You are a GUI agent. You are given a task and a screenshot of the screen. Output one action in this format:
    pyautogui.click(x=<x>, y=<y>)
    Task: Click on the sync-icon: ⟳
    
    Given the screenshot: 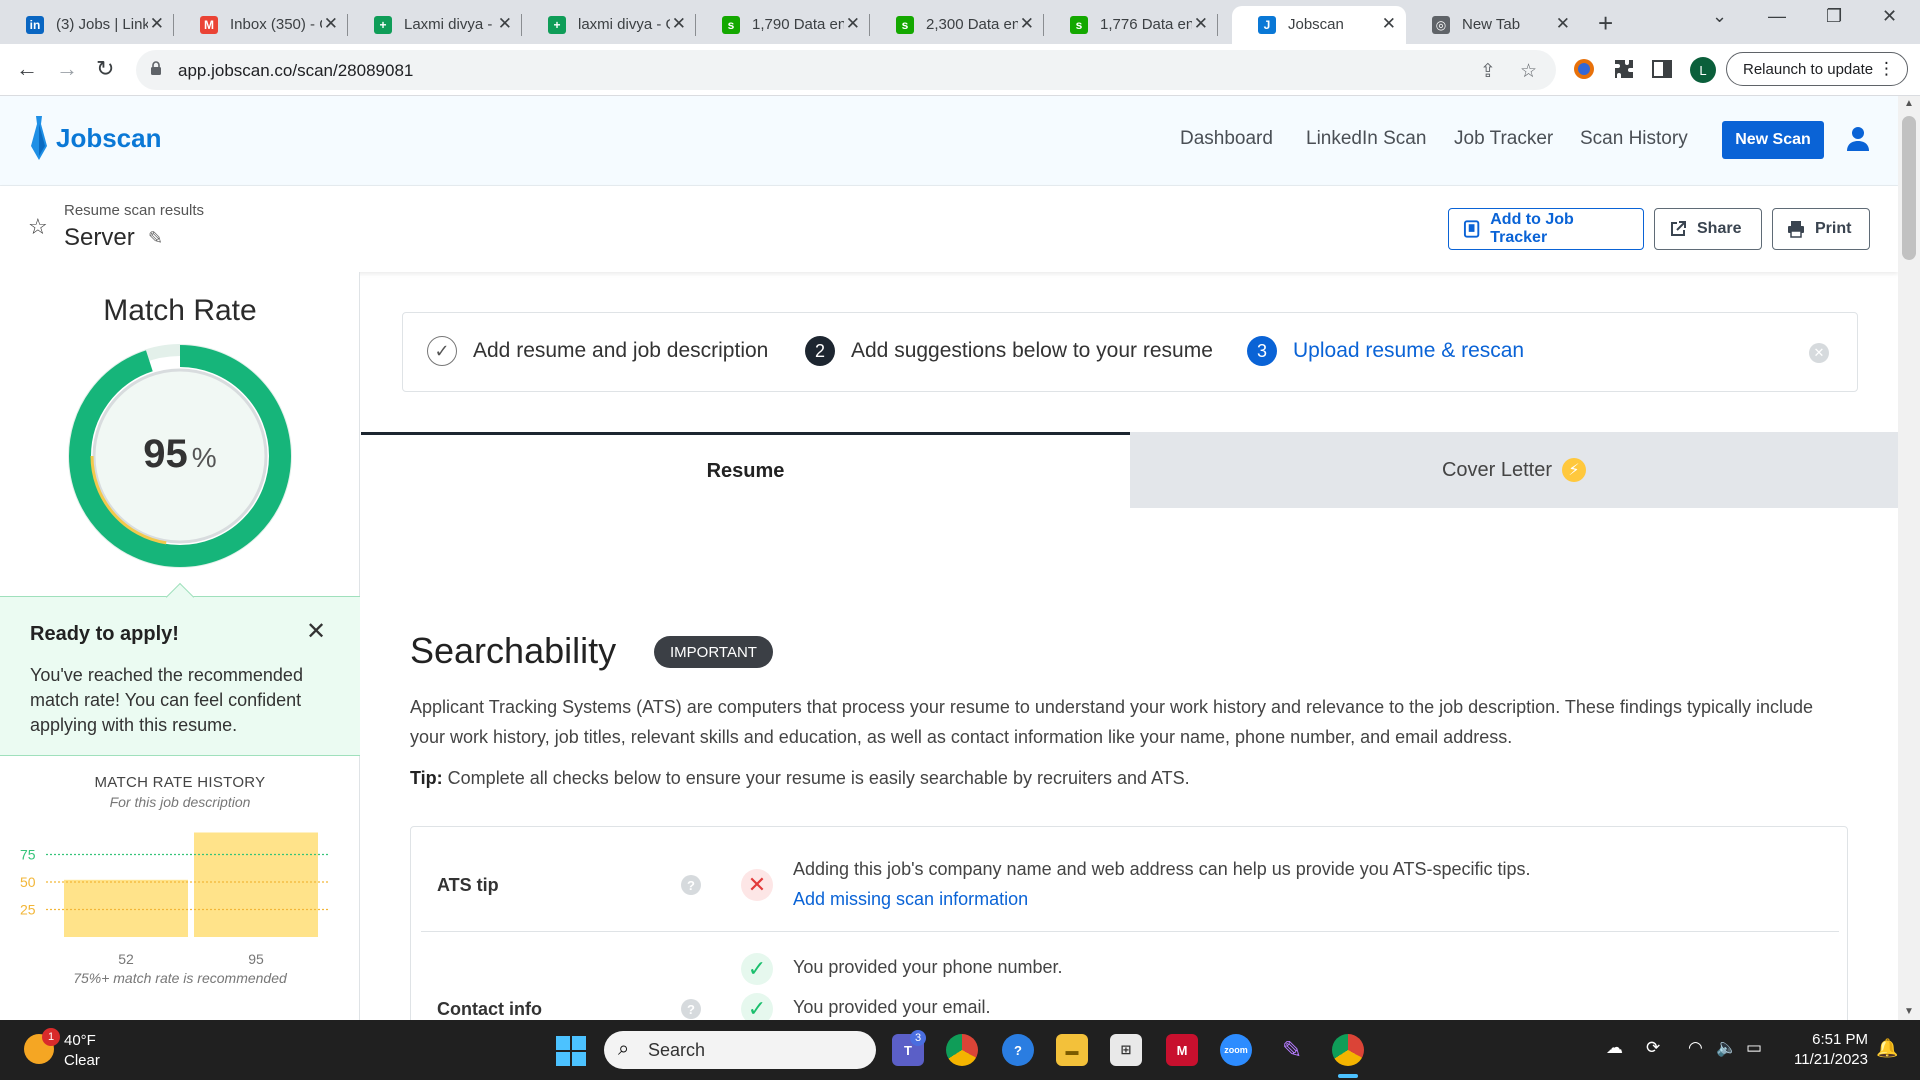 What is the action you would take?
    pyautogui.click(x=1653, y=1048)
    